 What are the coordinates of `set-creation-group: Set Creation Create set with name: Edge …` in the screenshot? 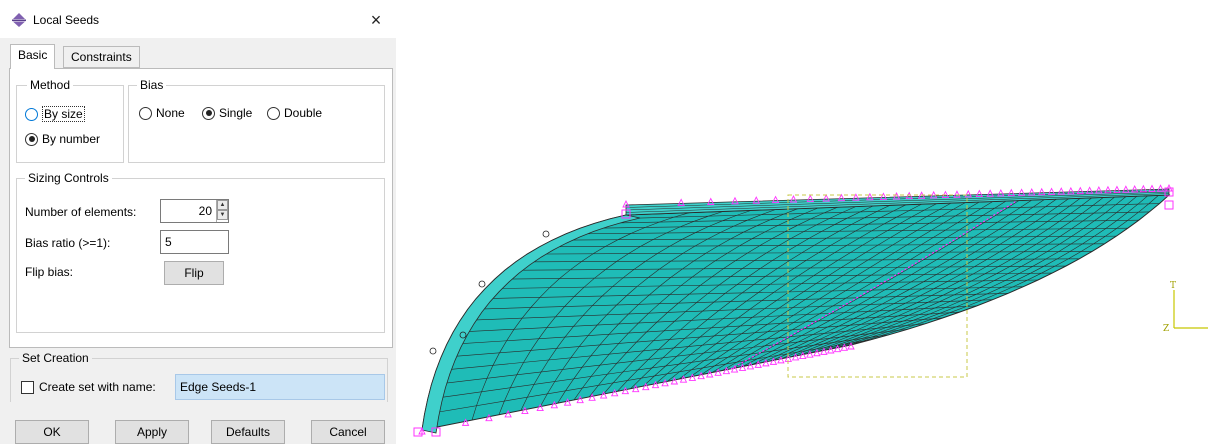 It's located at (199, 376).